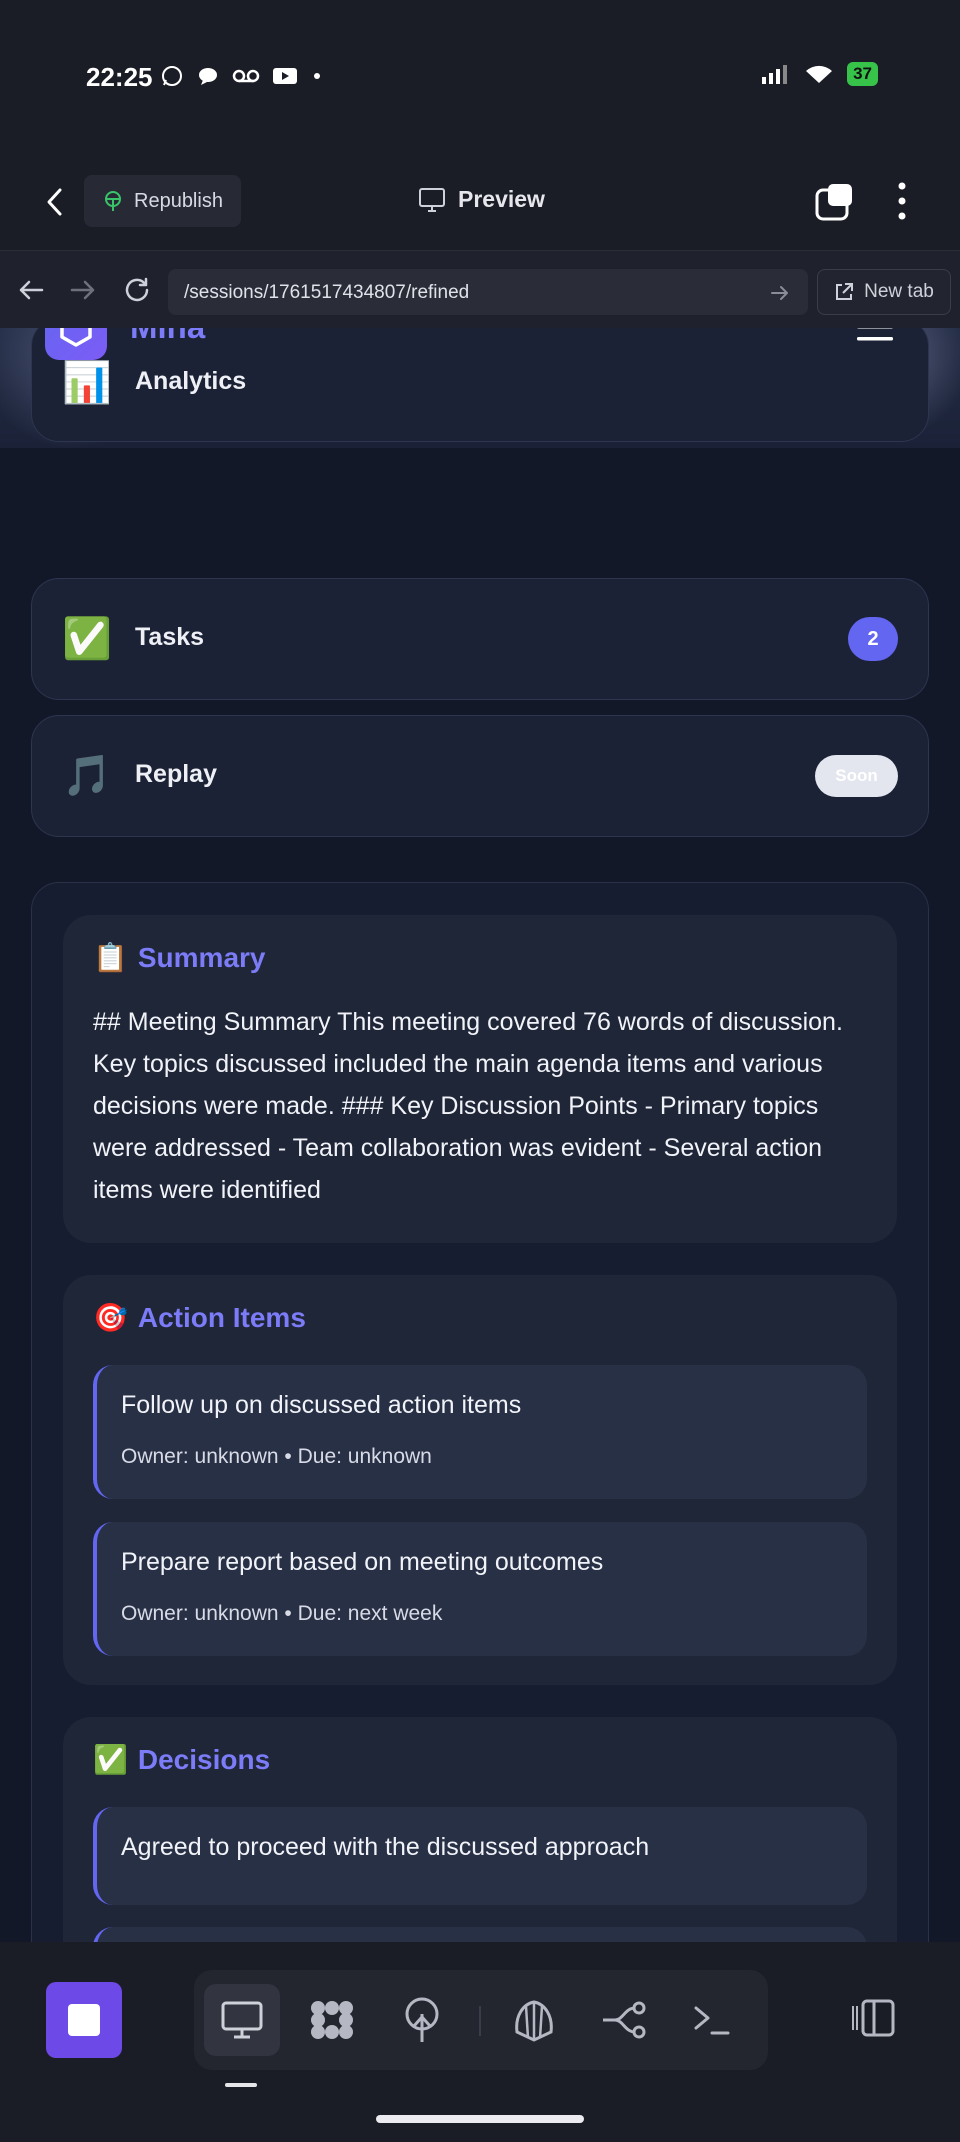  I want to click on dock-publish-button, so click(422, 2020).